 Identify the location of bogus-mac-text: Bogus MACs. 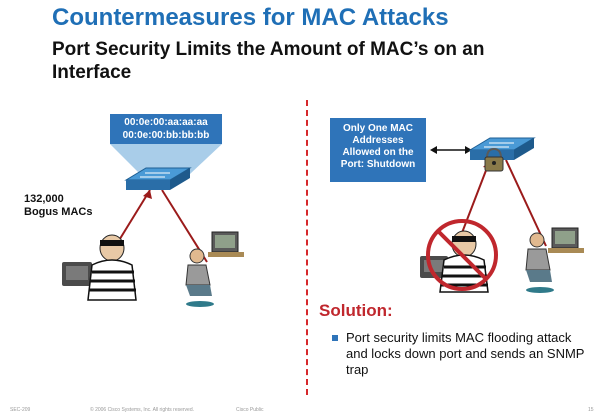
(58, 212).